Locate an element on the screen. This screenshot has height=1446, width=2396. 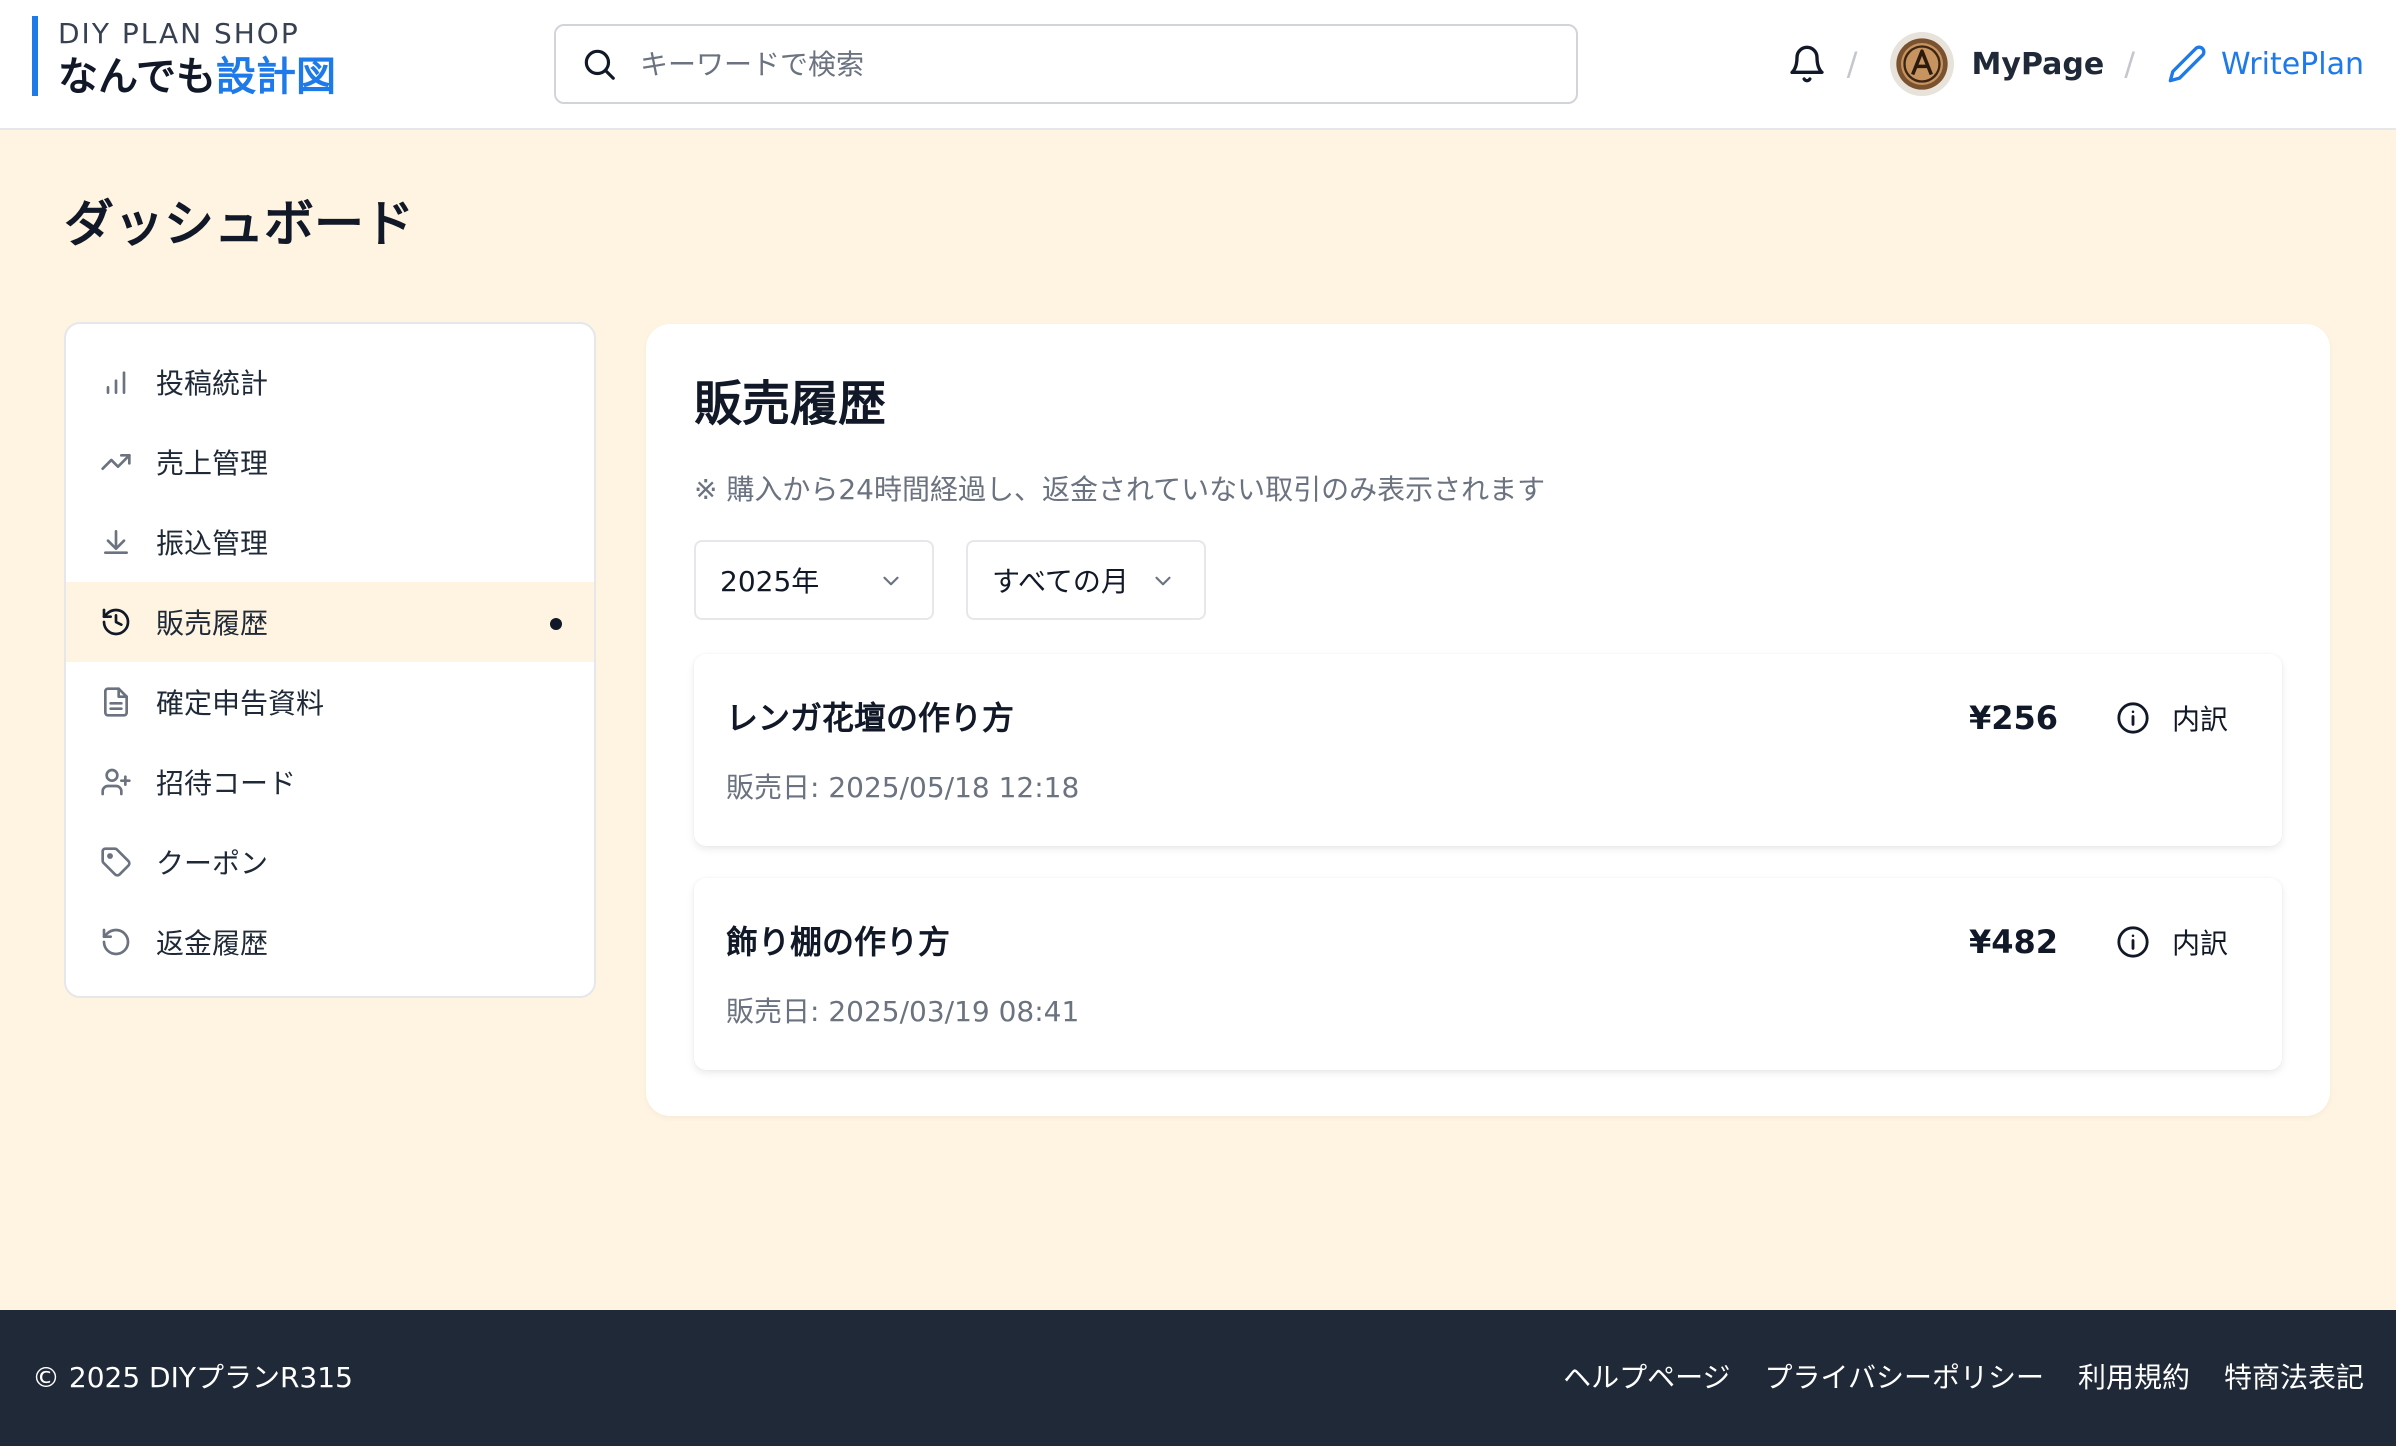
avatar is located at coordinates (1921, 64).